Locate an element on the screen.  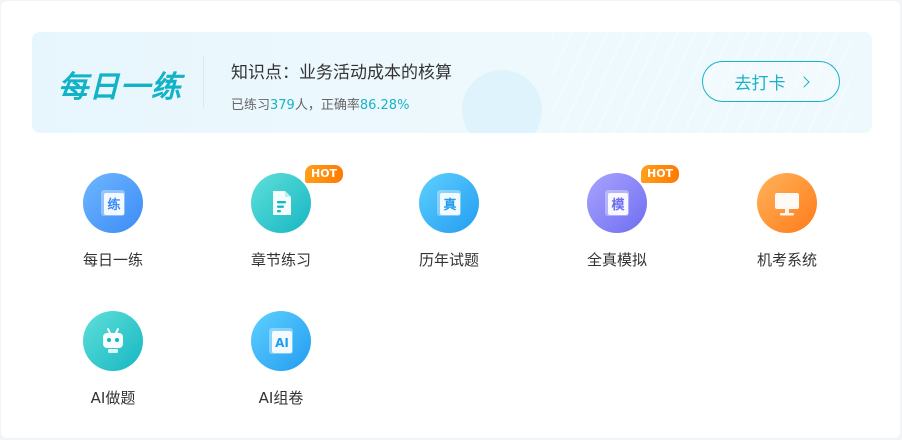
icon-glyph: 模 is located at coordinates (618, 205).